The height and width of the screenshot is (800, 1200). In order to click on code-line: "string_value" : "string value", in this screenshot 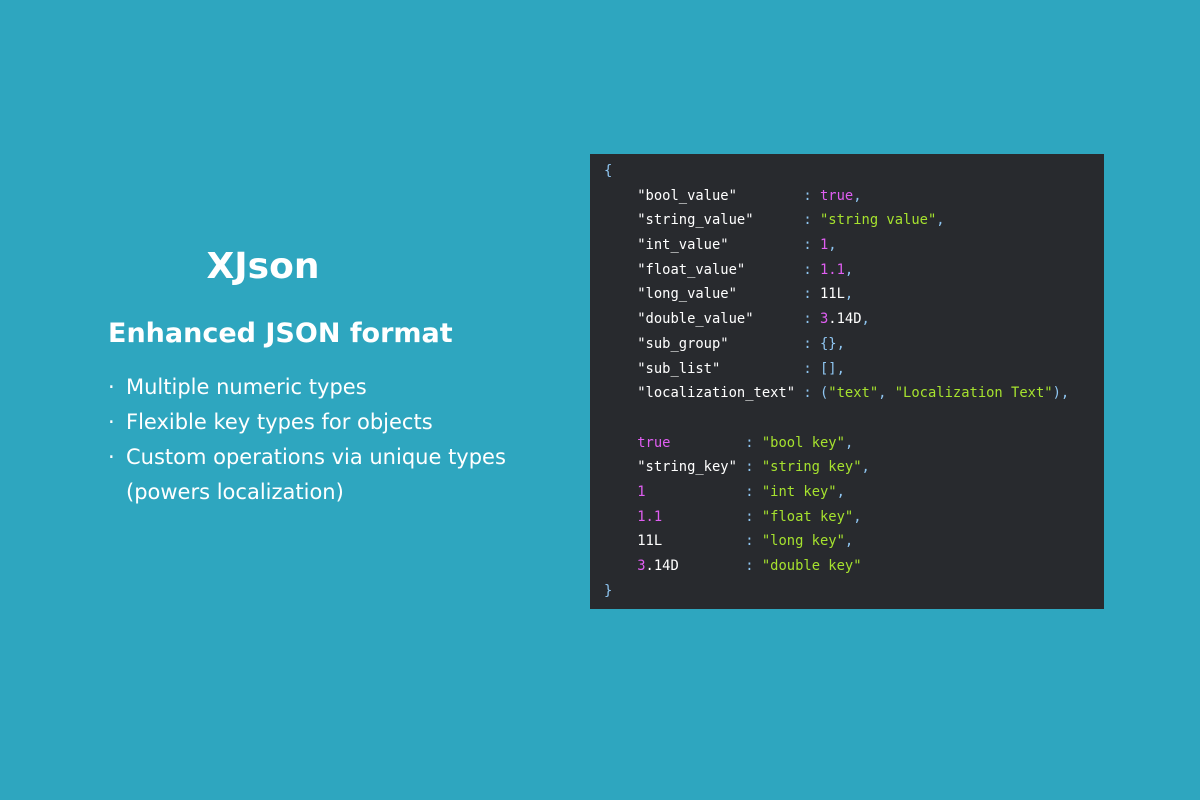, I will do `click(854, 220)`.